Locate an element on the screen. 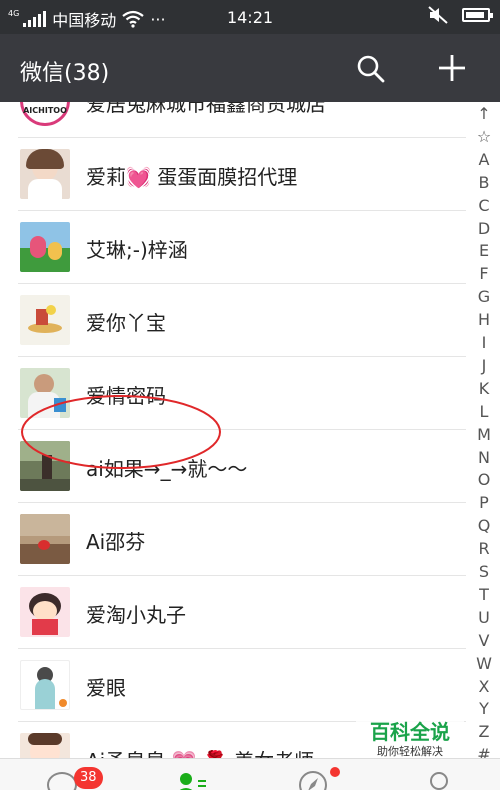 This screenshot has height=790, width=500. index-letter: Q is located at coordinates (484, 525).